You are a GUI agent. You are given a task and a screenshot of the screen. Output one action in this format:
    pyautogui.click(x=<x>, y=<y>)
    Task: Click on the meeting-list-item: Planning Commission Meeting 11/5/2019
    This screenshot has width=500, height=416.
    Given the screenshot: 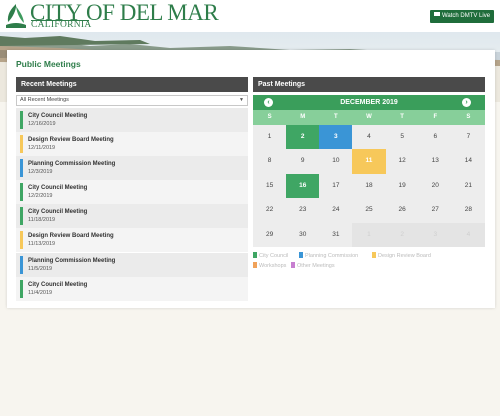 What is the action you would take?
    pyautogui.click(x=132, y=264)
    